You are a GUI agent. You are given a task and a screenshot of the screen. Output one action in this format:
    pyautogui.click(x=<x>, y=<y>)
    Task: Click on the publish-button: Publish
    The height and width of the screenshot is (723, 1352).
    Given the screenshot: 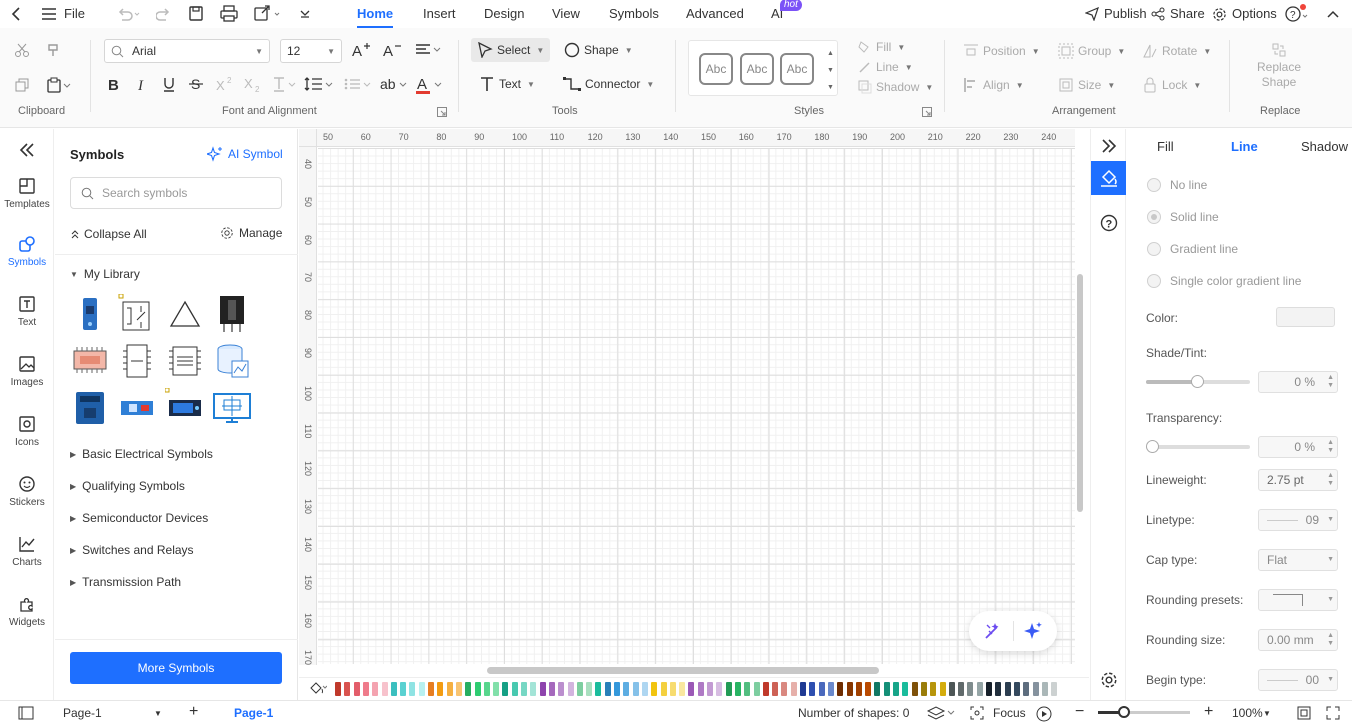 What is the action you would take?
    pyautogui.click(x=1116, y=14)
    